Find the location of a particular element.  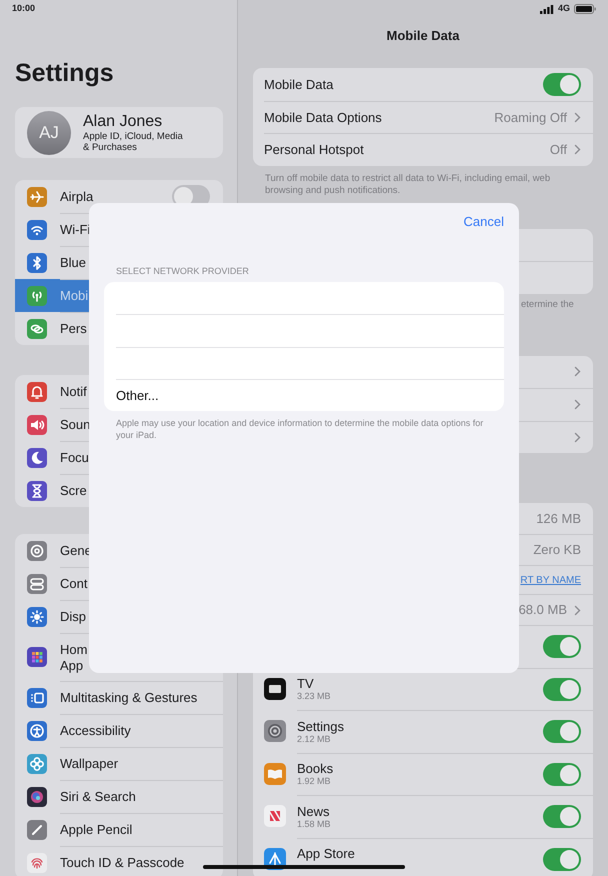

network-label: 4G is located at coordinates (564, 9).